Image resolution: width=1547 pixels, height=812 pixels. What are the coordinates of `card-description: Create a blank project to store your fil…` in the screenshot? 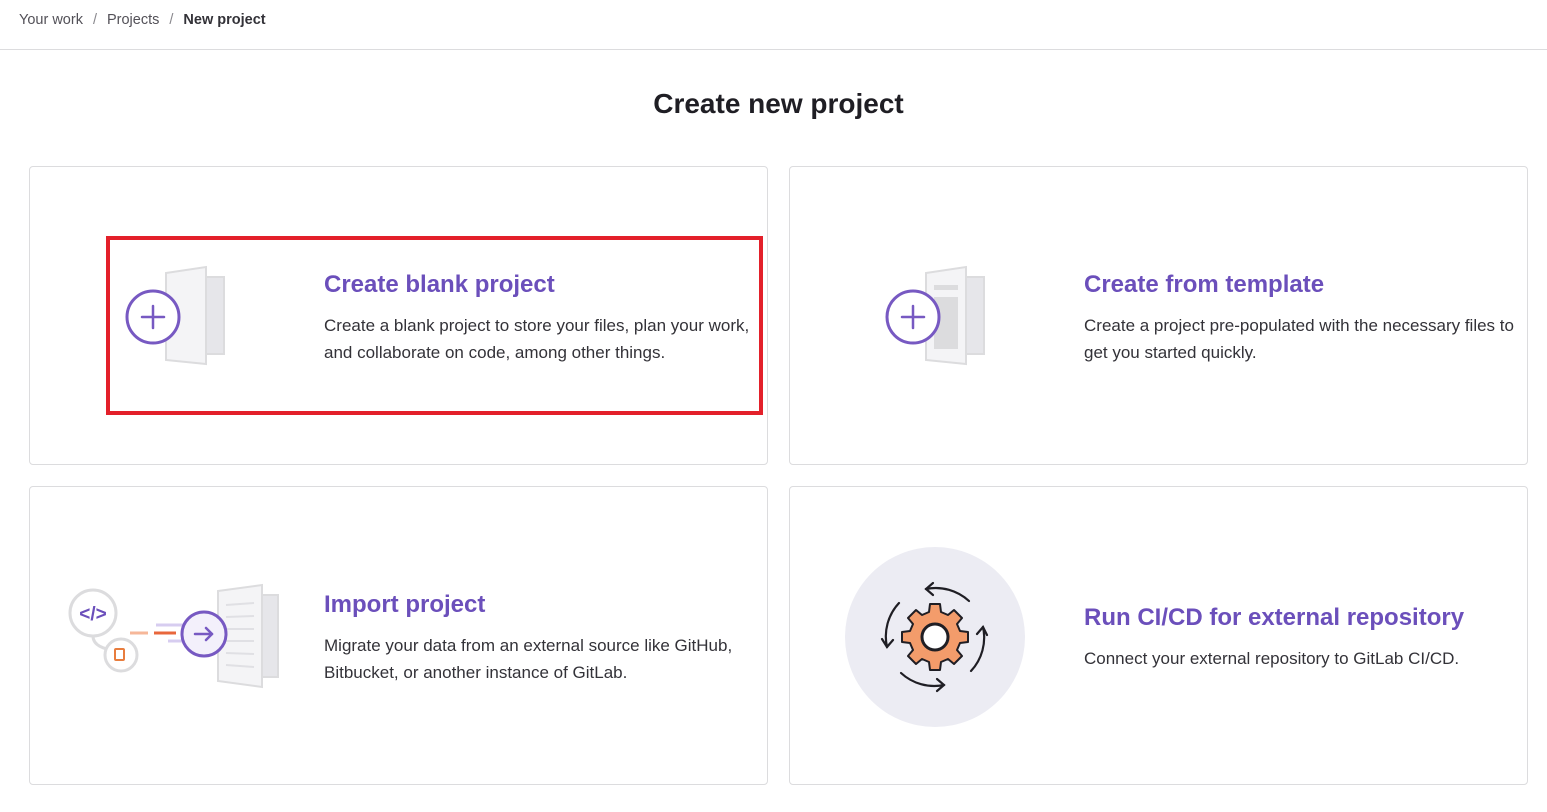 It's located at (537, 339).